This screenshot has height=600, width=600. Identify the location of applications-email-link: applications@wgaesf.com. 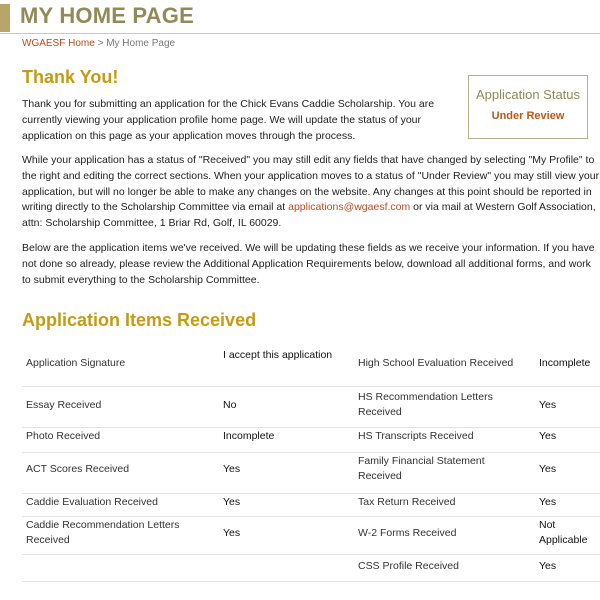
(349, 207).